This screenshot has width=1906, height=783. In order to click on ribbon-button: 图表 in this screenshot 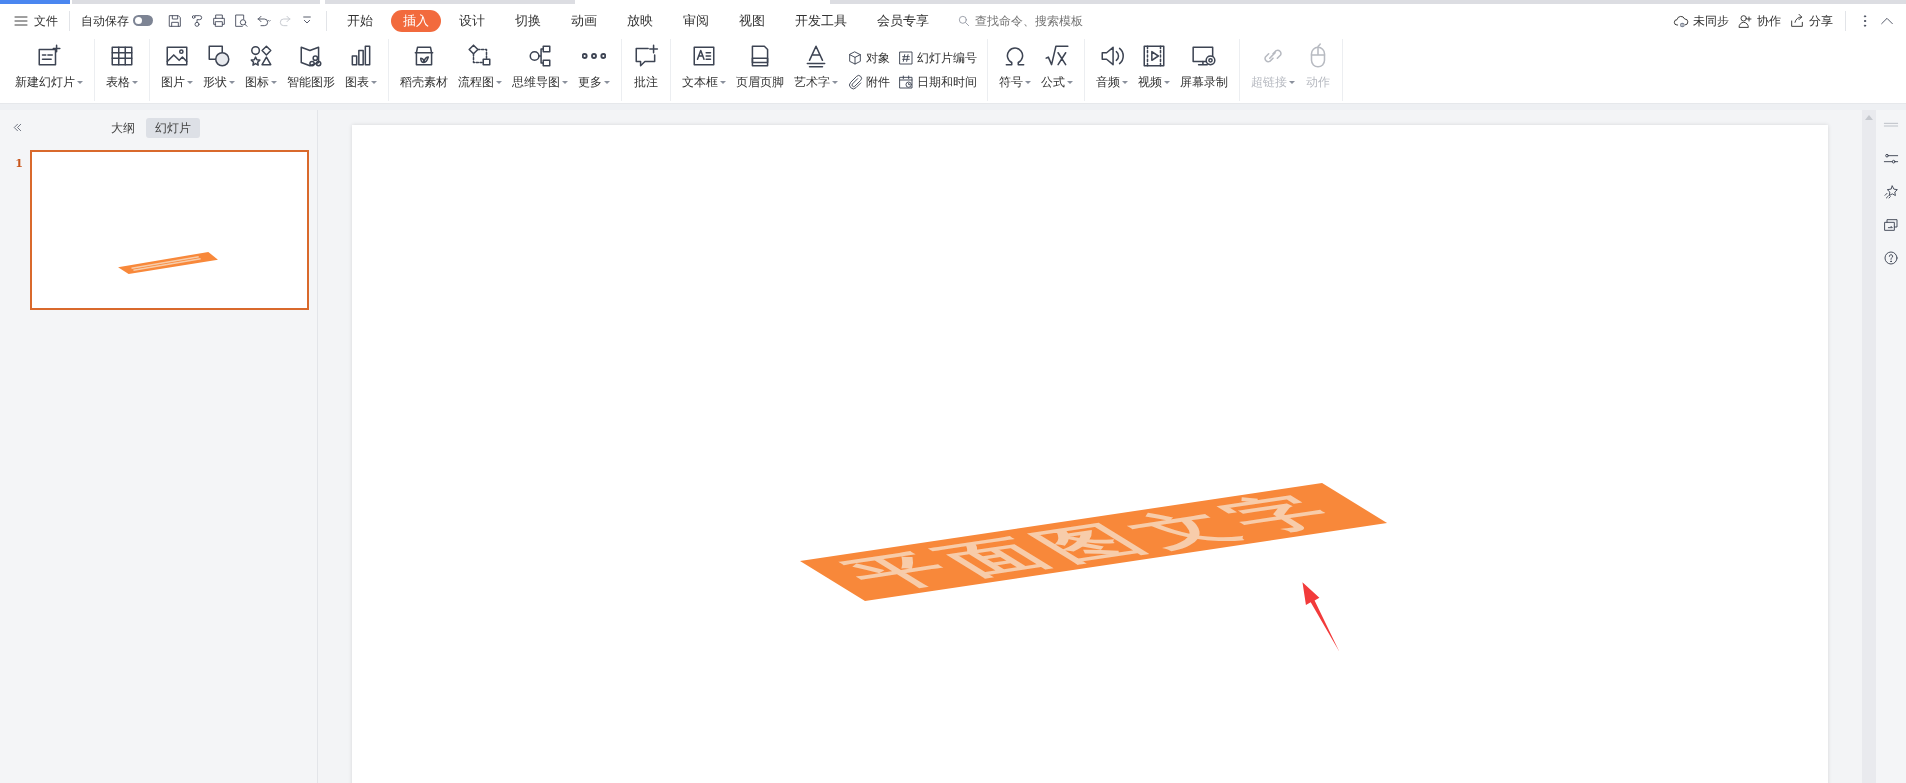, I will do `click(361, 70)`.